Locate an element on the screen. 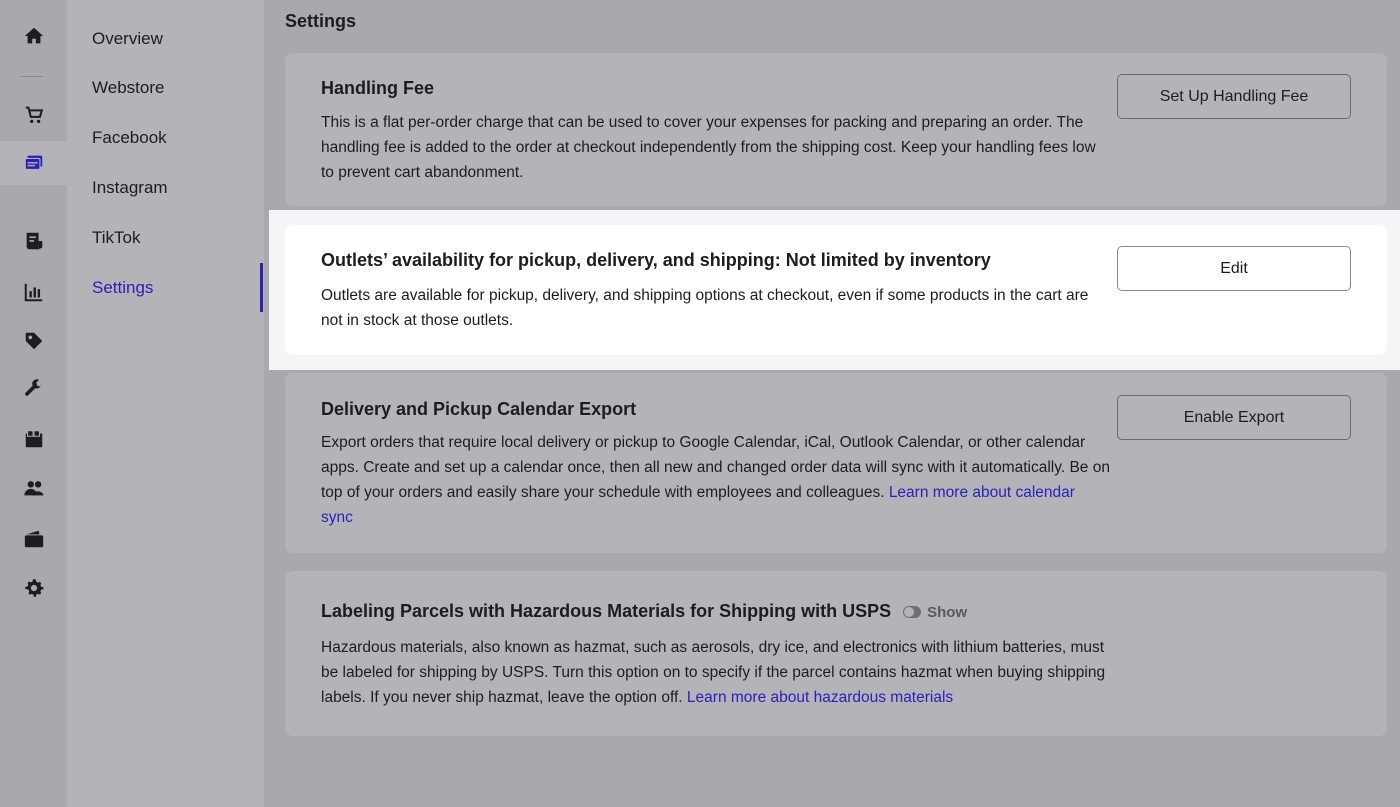  rail-wallet is located at coordinates (33, 539).